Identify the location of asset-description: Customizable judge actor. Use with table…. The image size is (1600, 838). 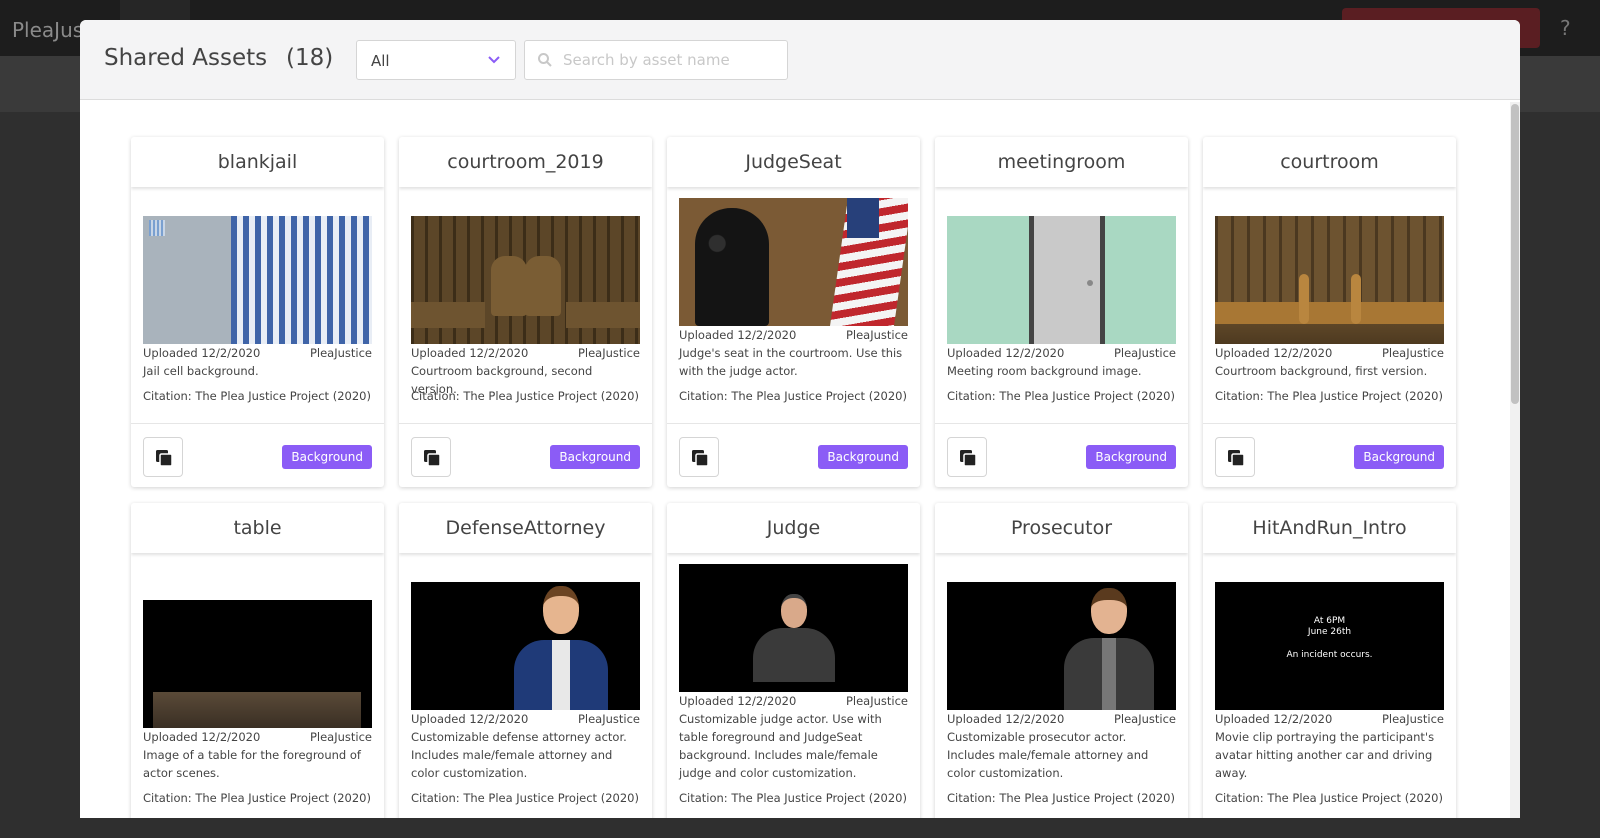
(780, 746).